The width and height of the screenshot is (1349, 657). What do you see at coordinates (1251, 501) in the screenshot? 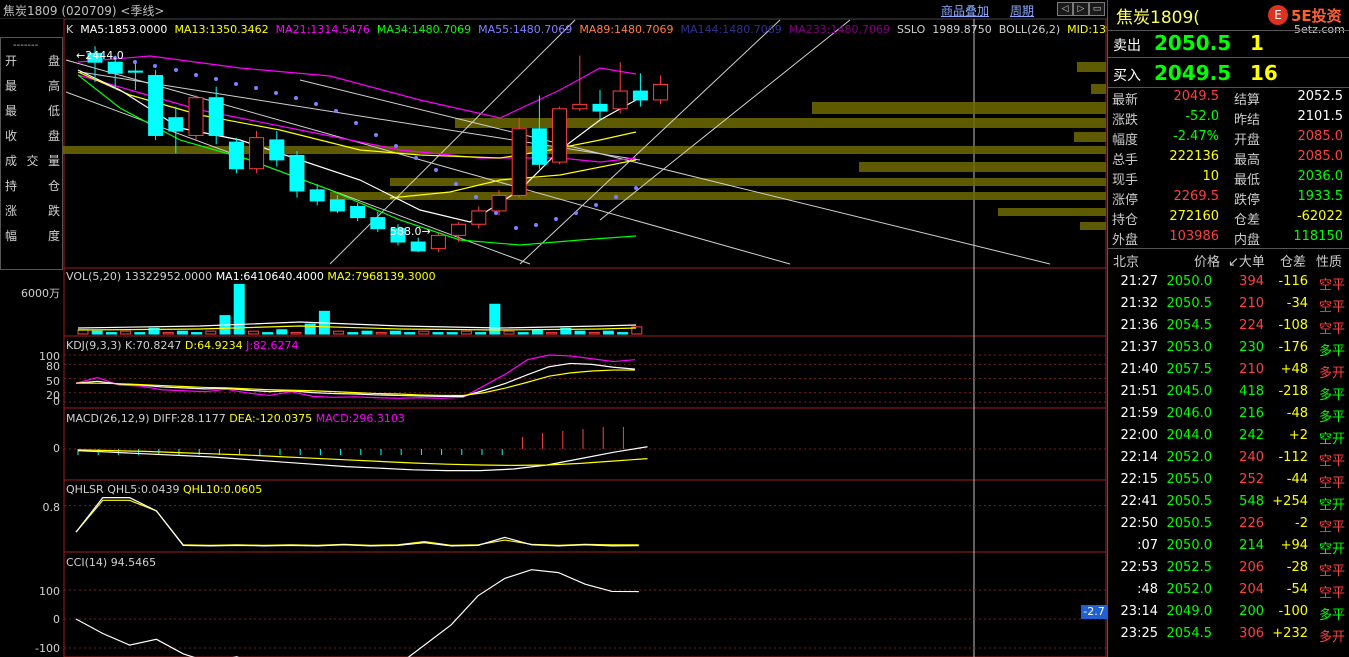
I see `tick-volume: 548` at bounding box center [1251, 501].